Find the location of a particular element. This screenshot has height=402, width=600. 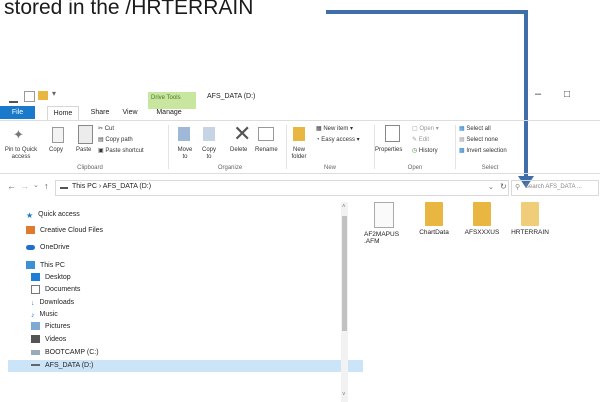

up-arrow-icon: ↑ is located at coordinates (46, 186).